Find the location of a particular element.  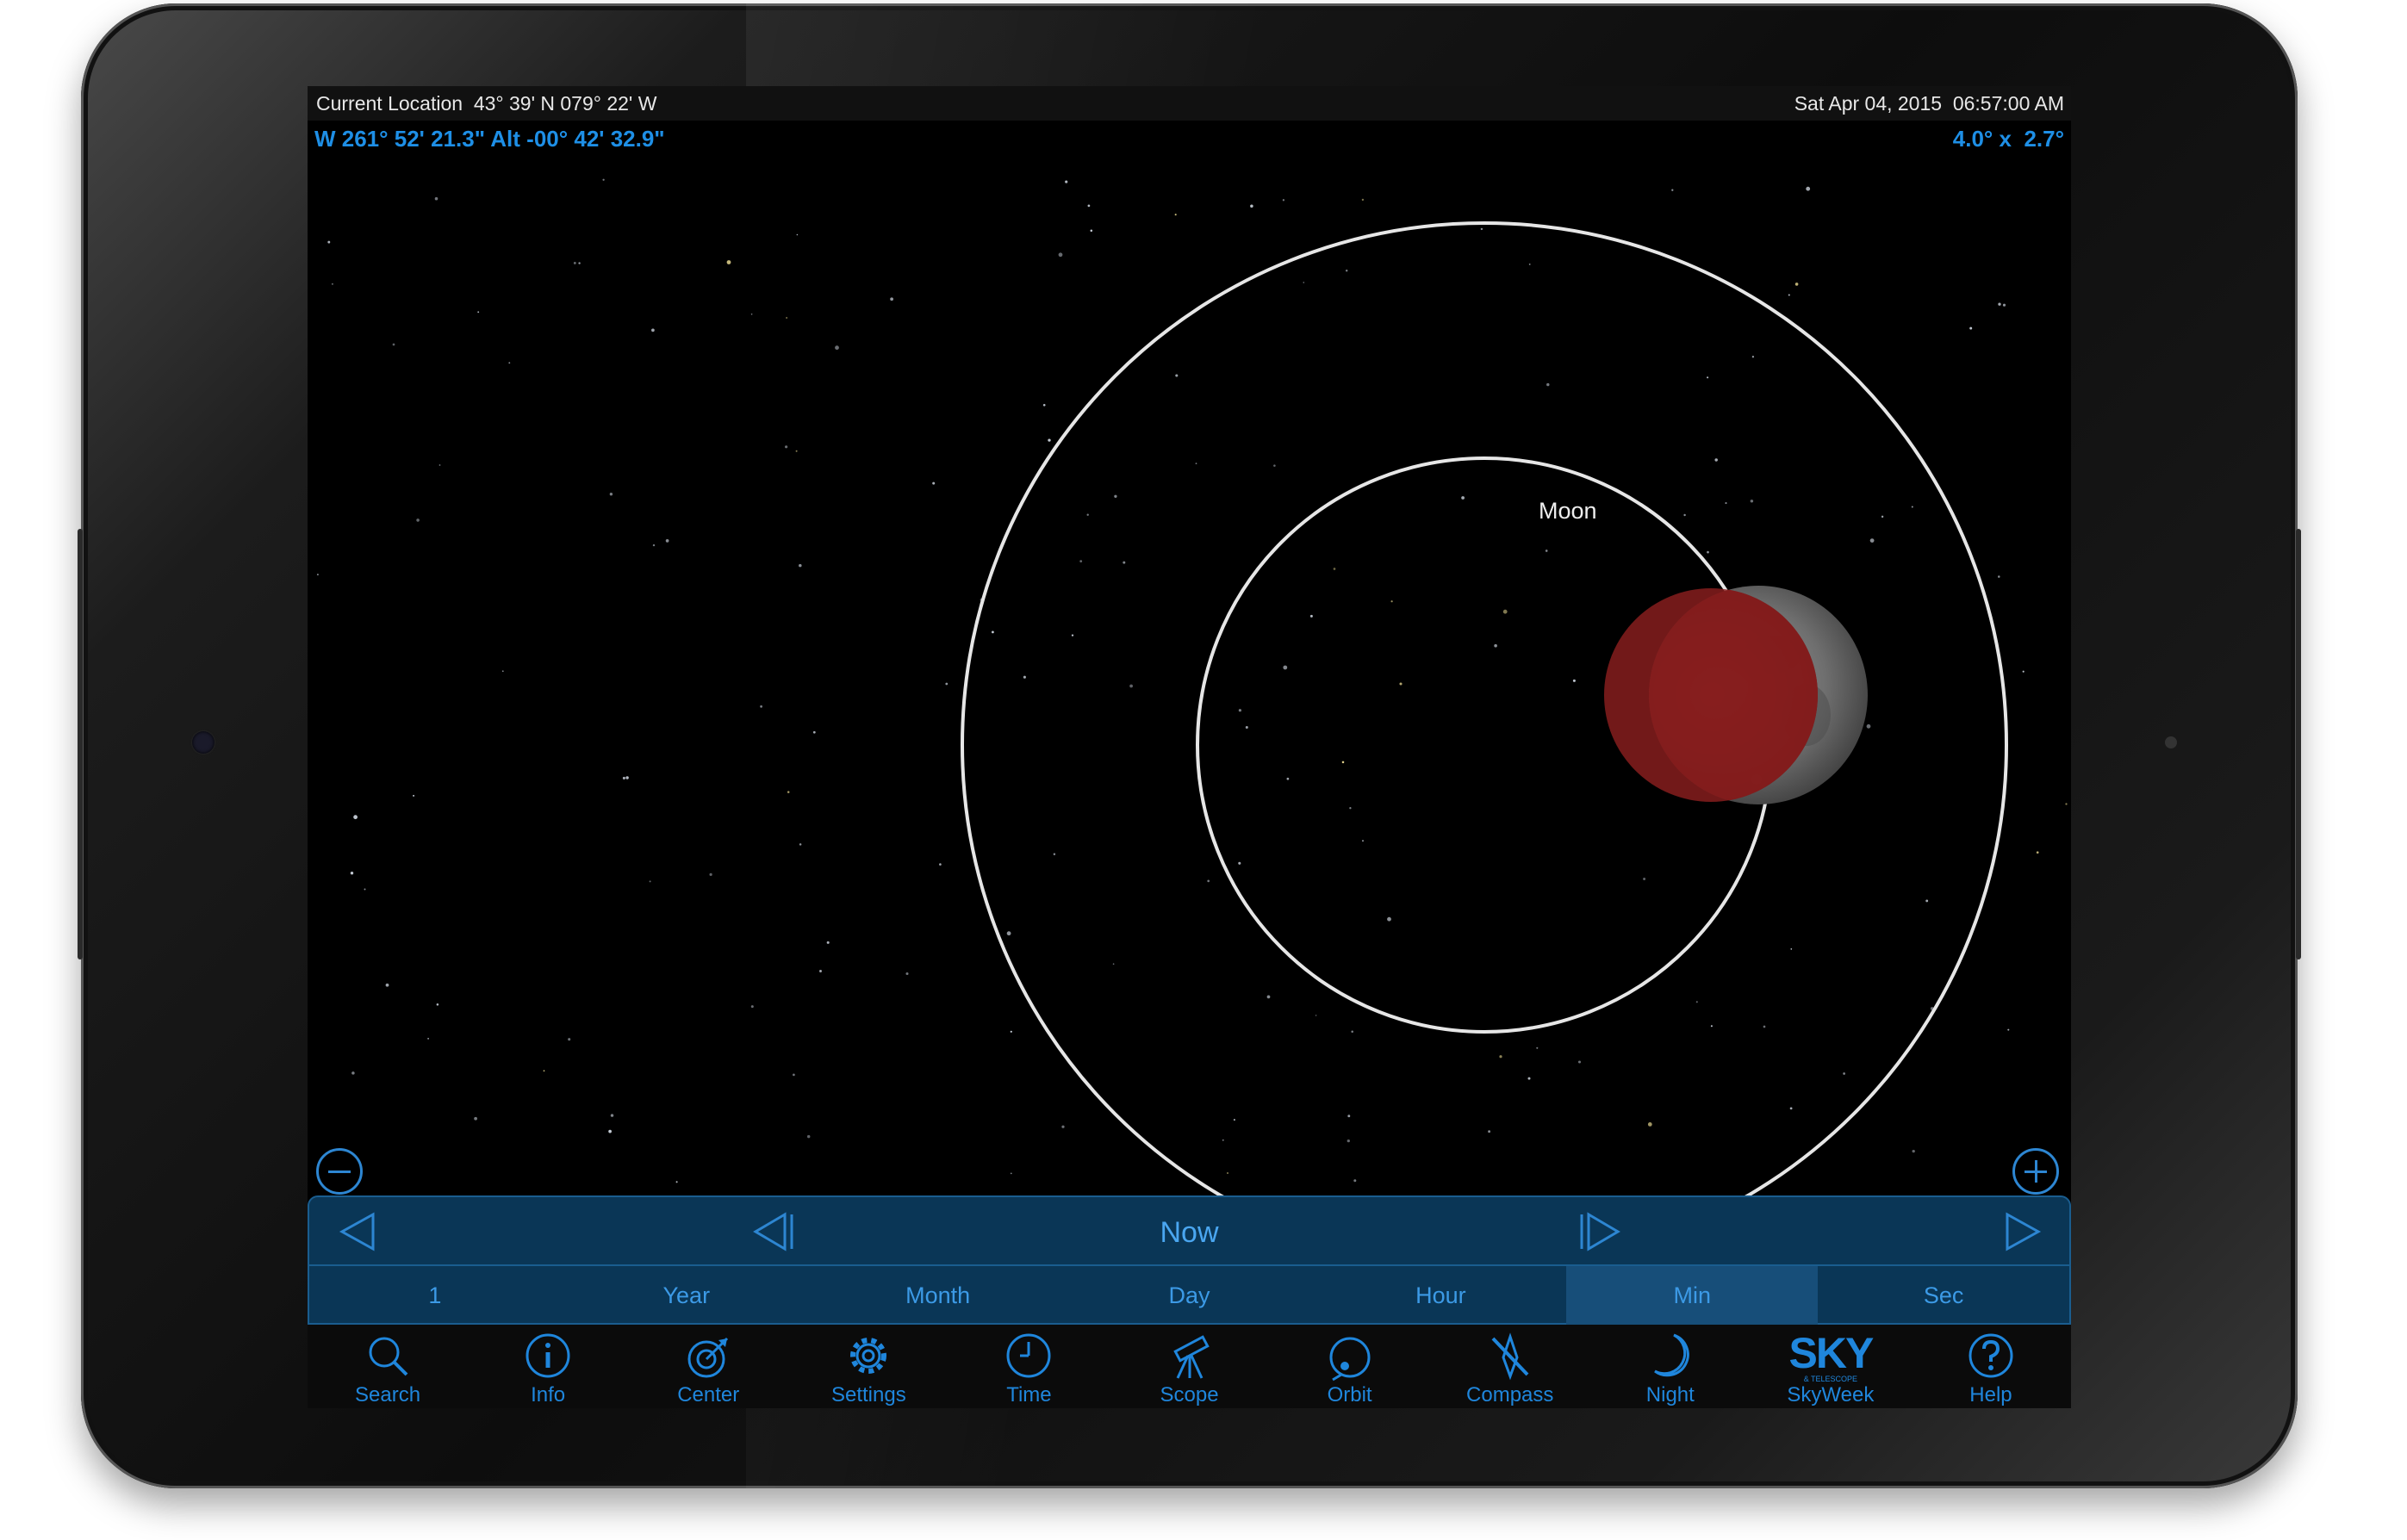

unit-day: Day is located at coordinates (1189, 1295).